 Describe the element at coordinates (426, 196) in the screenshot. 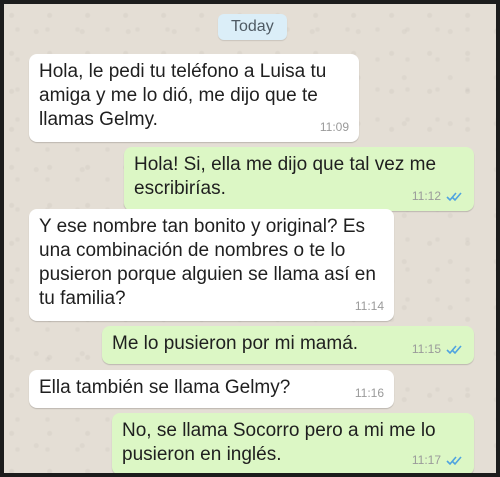

I see `message-time: 11:12` at that location.